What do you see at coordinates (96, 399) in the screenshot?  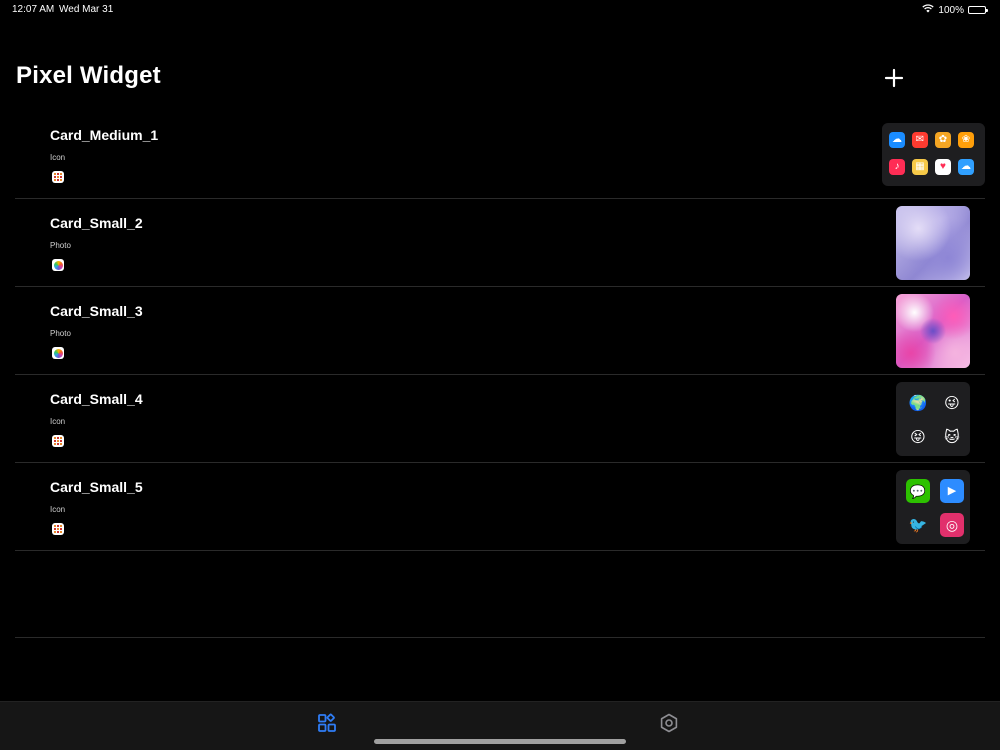 I see `widget-name: Card_Small_4` at bounding box center [96, 399].